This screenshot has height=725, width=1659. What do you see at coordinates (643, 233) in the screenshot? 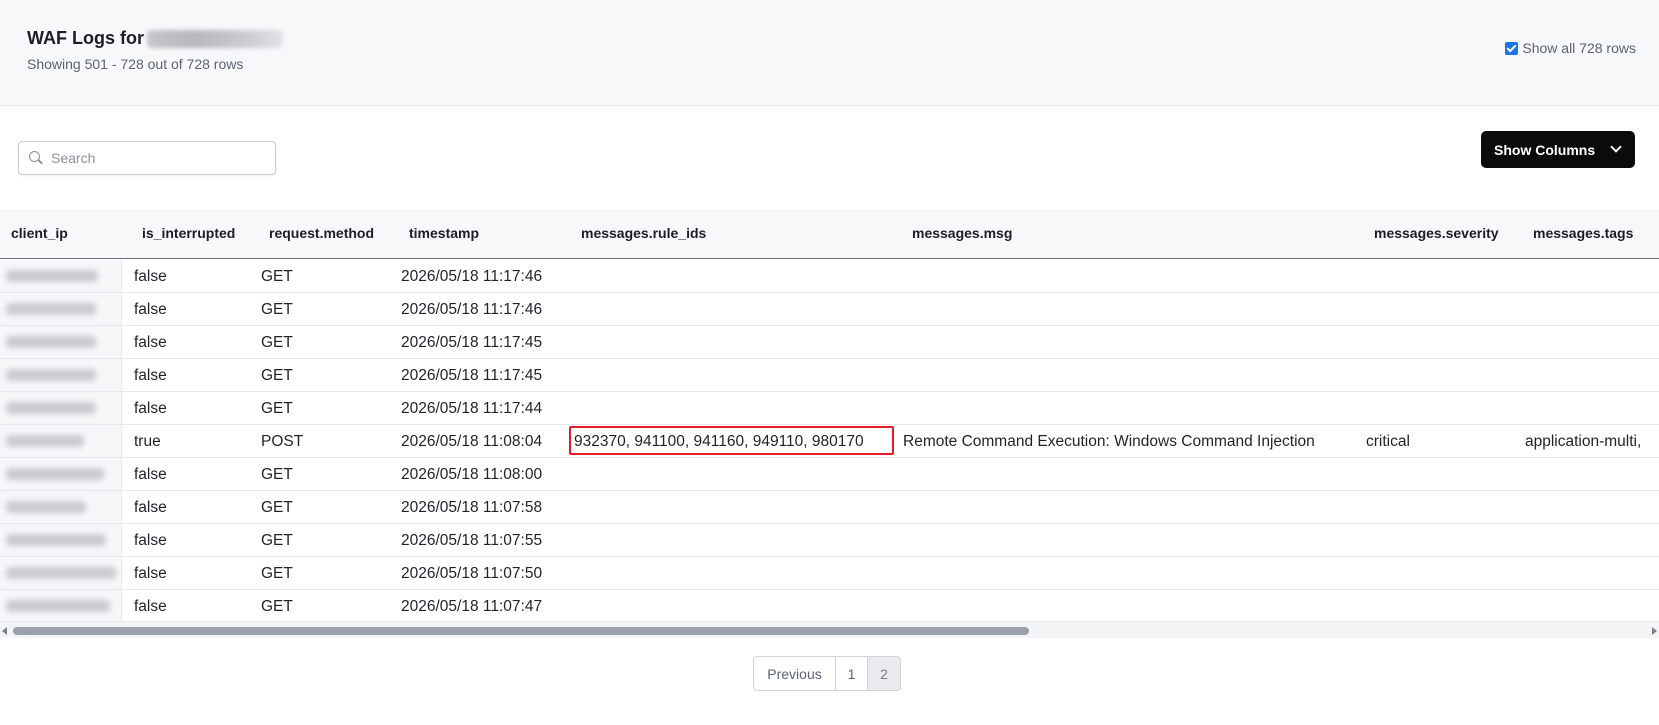
I see `column-header-rule-ids: messages.rule_ids` at bounding box center [643, 233].